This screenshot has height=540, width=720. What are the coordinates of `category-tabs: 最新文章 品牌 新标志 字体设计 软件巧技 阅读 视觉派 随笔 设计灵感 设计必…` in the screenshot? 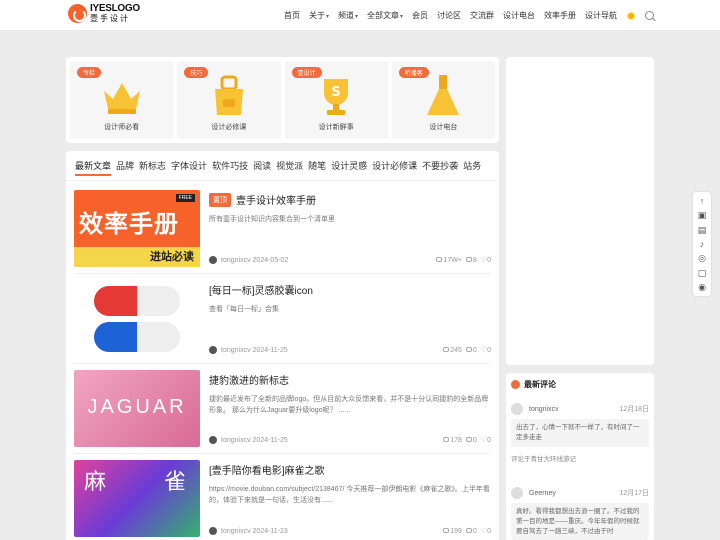 It's located at (282, 166).